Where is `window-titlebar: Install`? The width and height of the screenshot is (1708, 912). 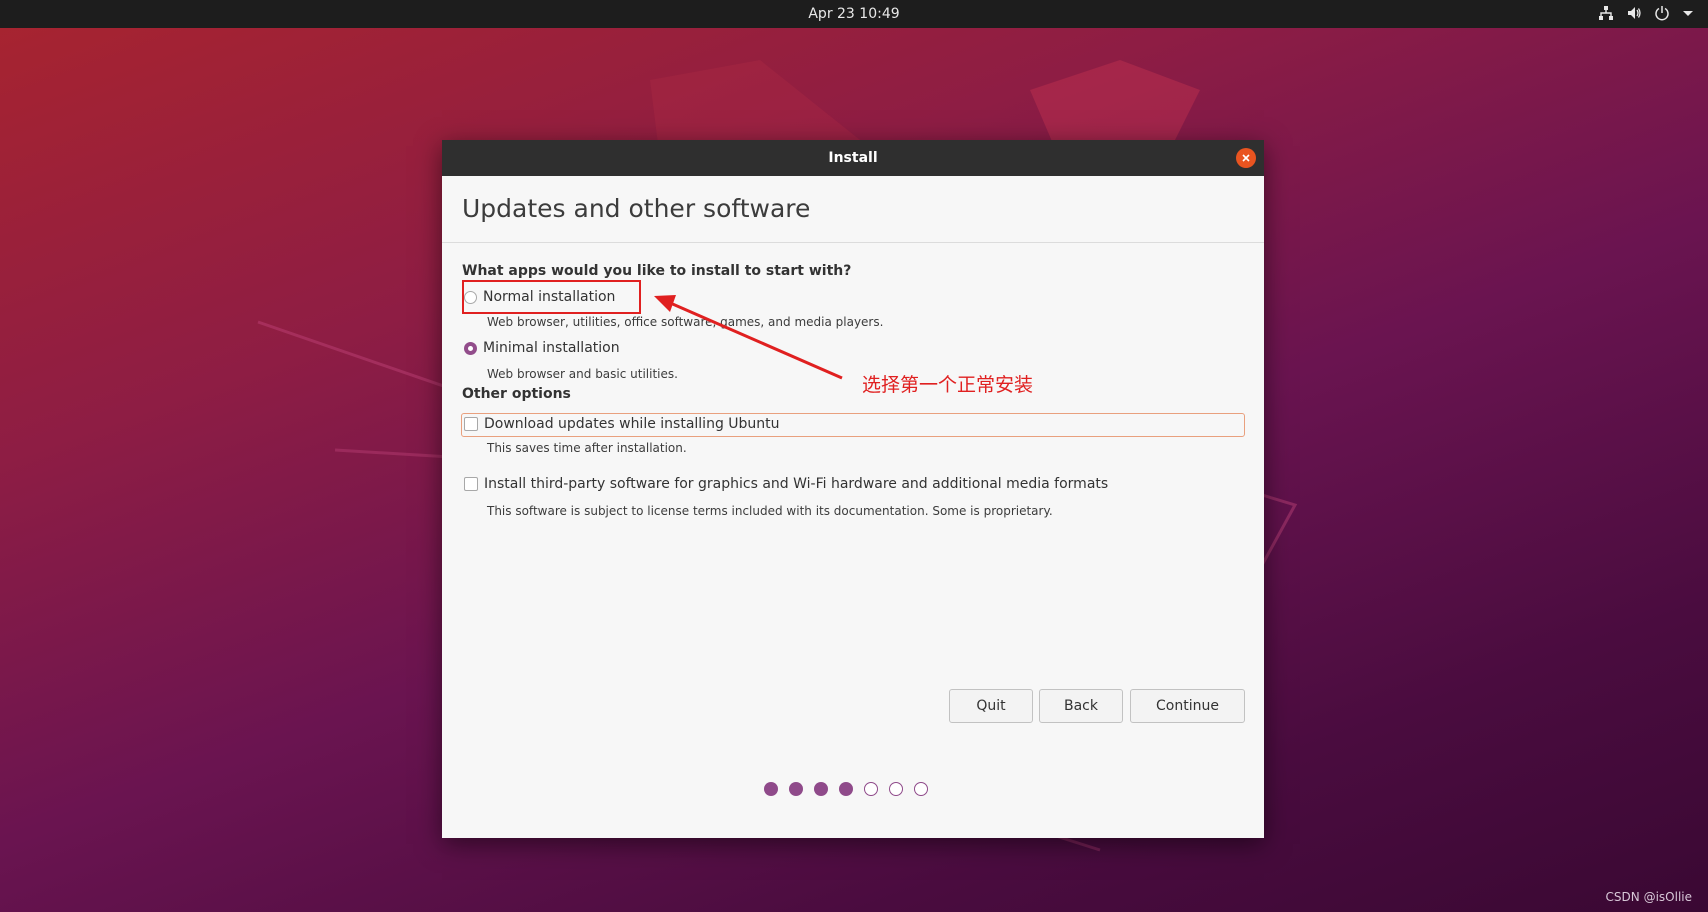 window-titlebar: Install is located at coordinates (853, 158).